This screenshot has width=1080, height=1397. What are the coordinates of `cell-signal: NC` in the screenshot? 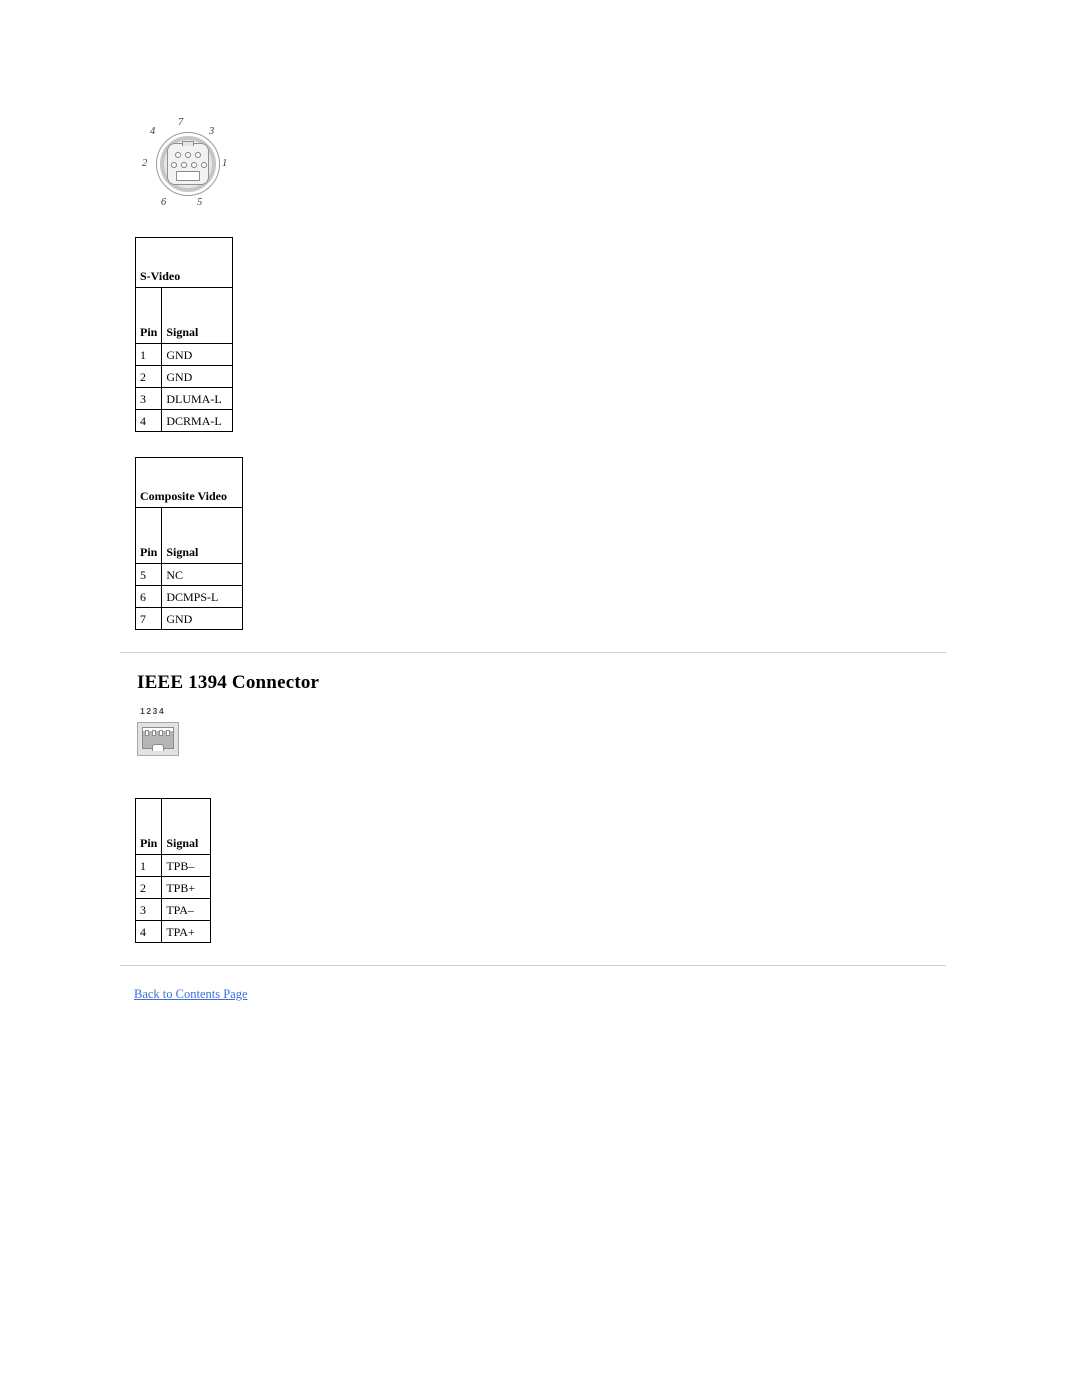 It's located at (202, 574).